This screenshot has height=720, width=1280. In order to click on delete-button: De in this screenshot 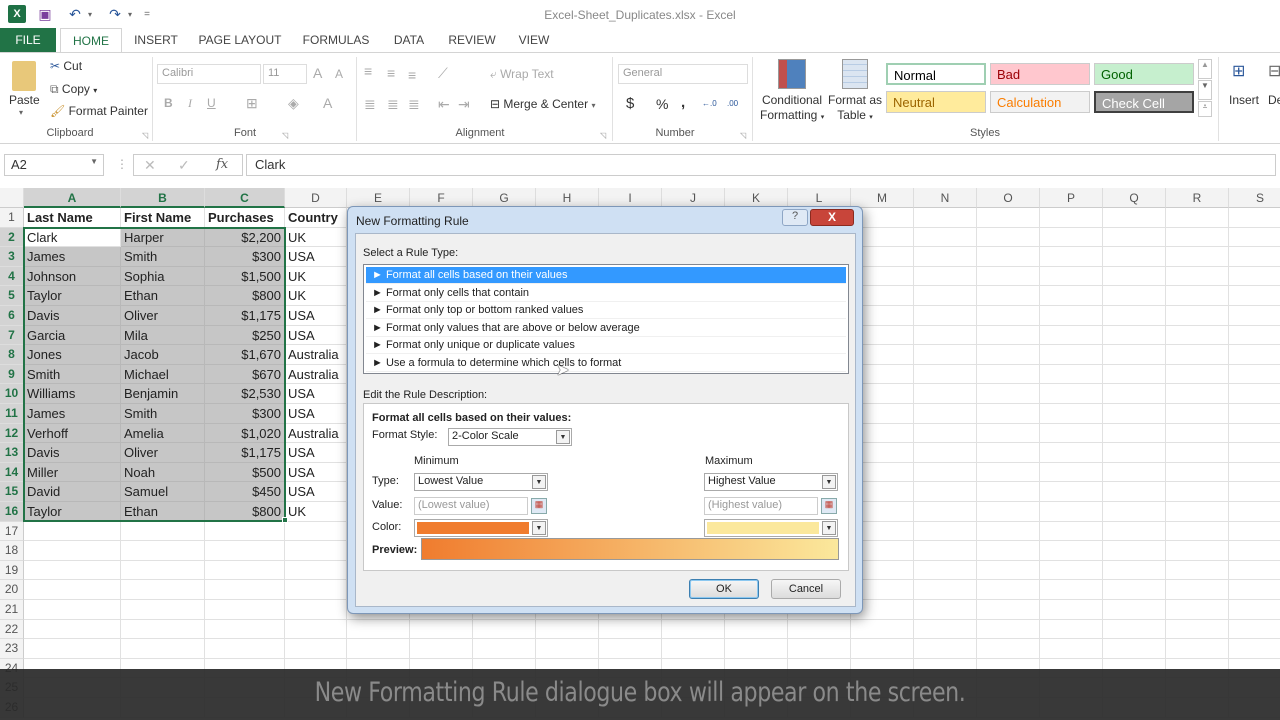, I will do `click(1274, 100)`.